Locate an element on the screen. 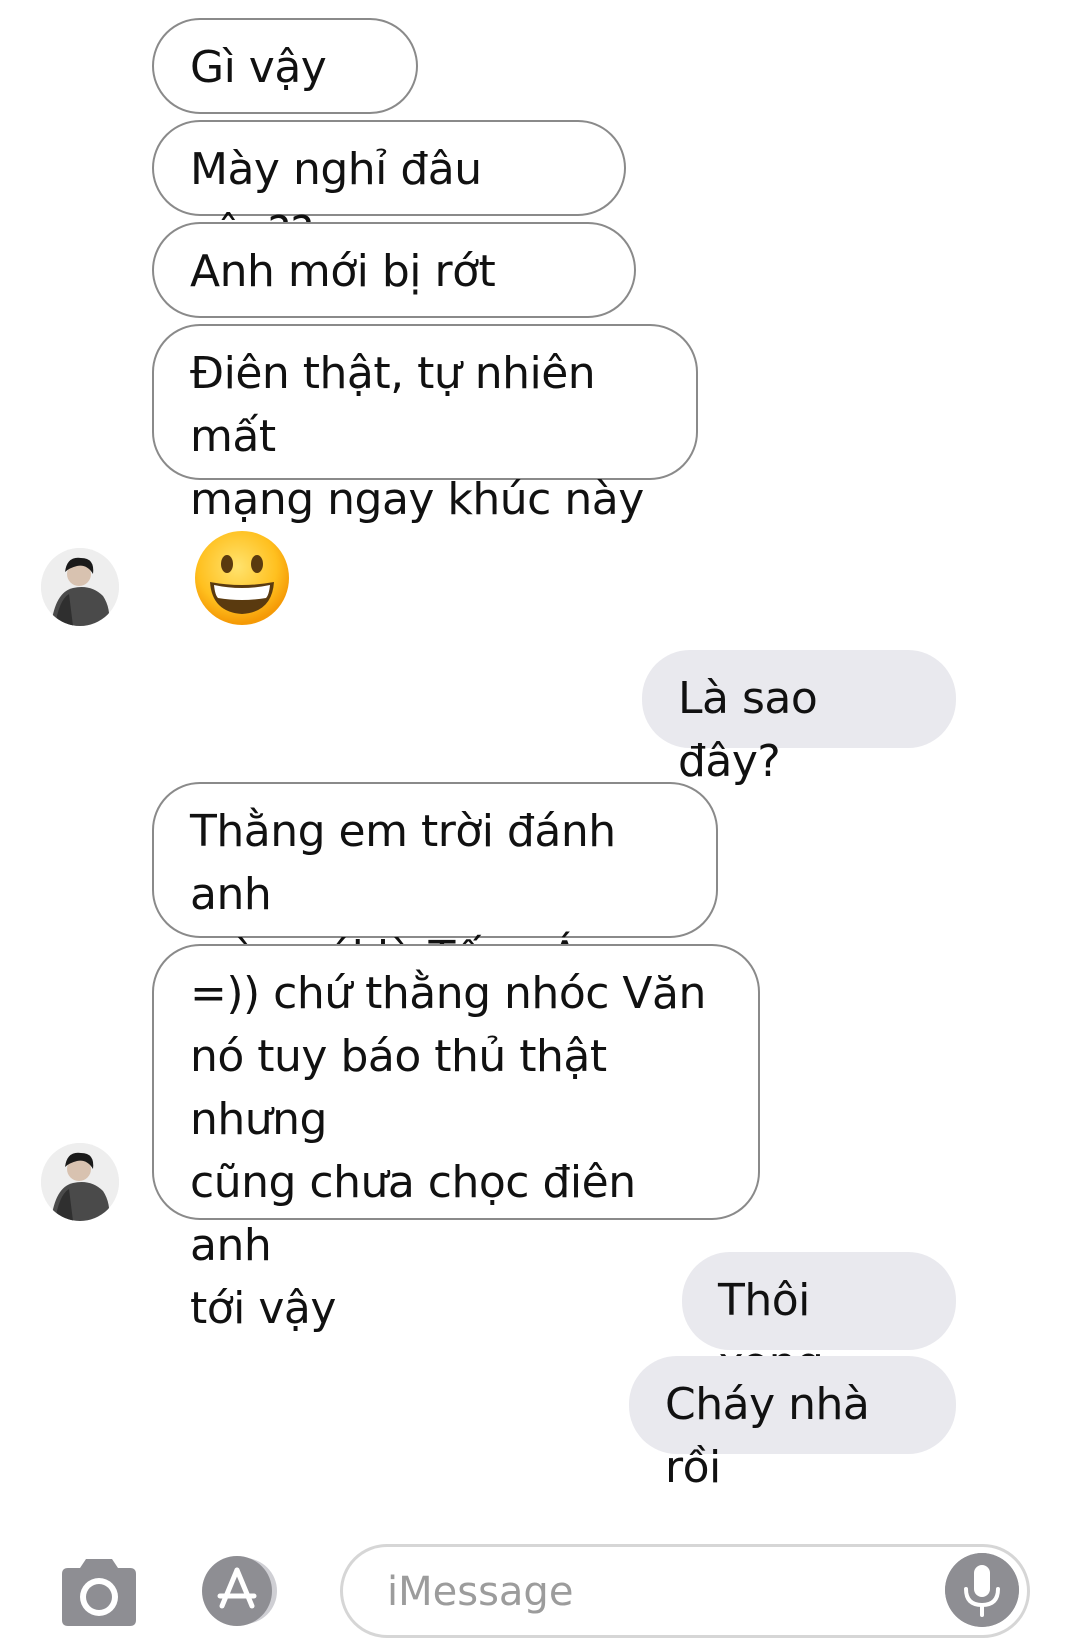 The image size is (1080, 1649). received-message: Anh mới bị rớt mạng is located at coordinates (394, 291).